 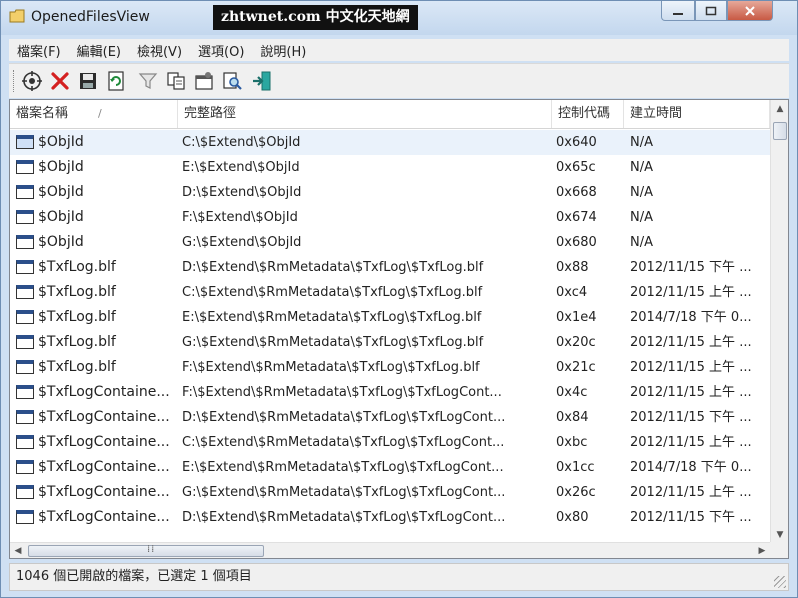 I want to click on table-row: $ObjId E:\$Extend\$ObjId 0x65c N/A, so click(x=390, y=167).